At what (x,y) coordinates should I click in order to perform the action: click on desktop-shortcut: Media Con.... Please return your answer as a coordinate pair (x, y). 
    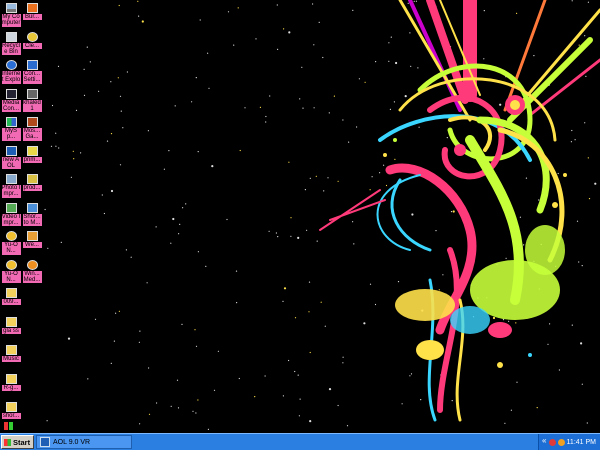
    Looking at the image, I should click on (11, 103).